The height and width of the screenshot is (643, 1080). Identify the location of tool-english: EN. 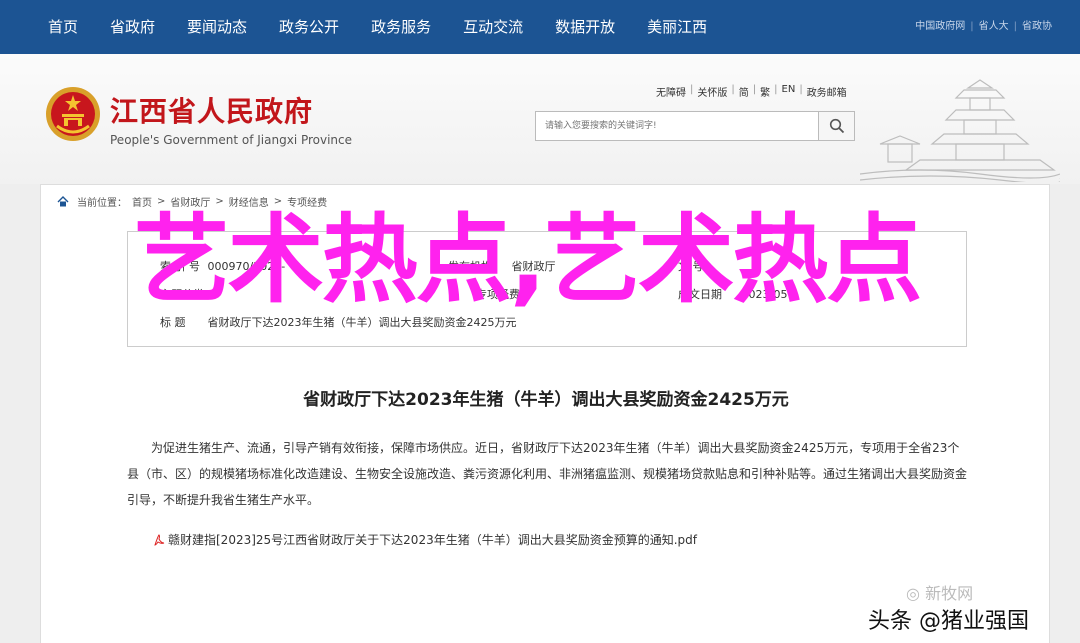
(789, 91).